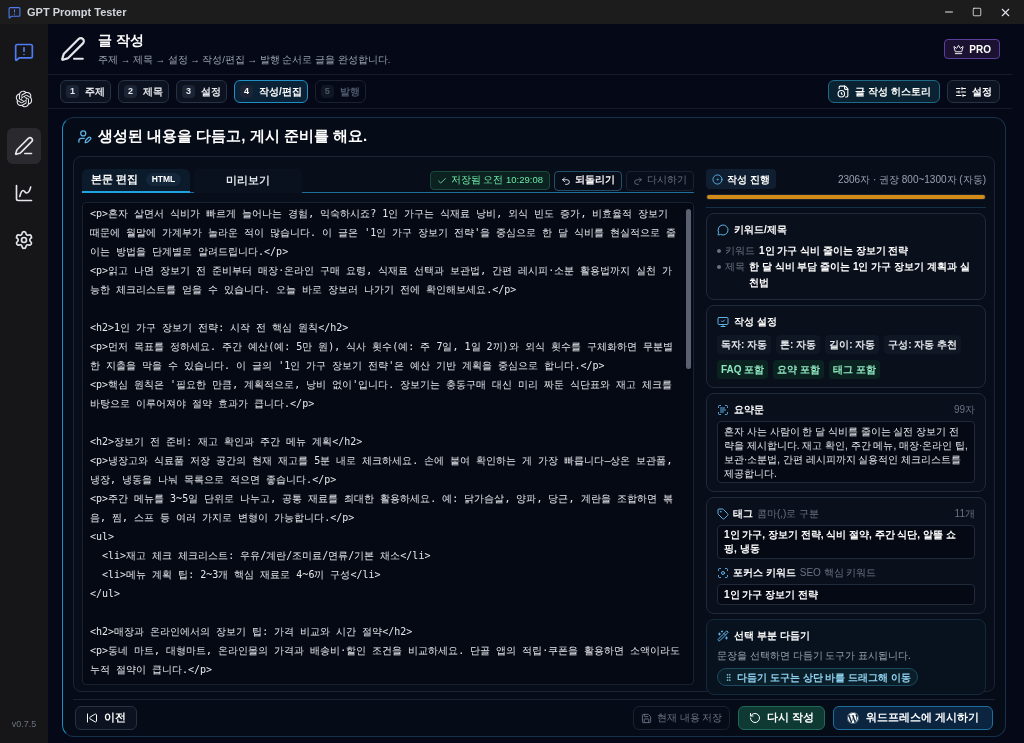  What do you see at coordinates (844, 91) in the screenshot?
I see `file-clock-icon` at bounding box center [844, 91].